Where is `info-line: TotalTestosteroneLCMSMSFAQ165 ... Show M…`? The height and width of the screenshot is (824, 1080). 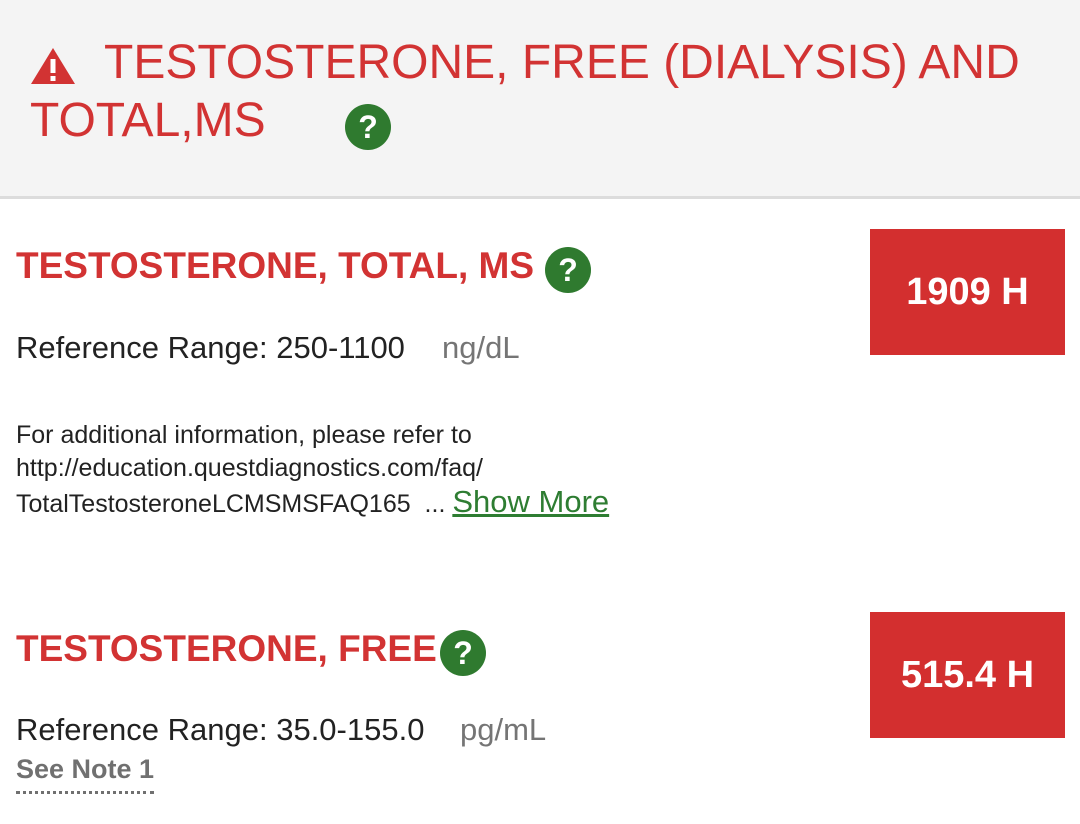
info-line: TotalTestosteroneLCMSMSFAQ165 ... Show M… is located at coordinates (312, 503).